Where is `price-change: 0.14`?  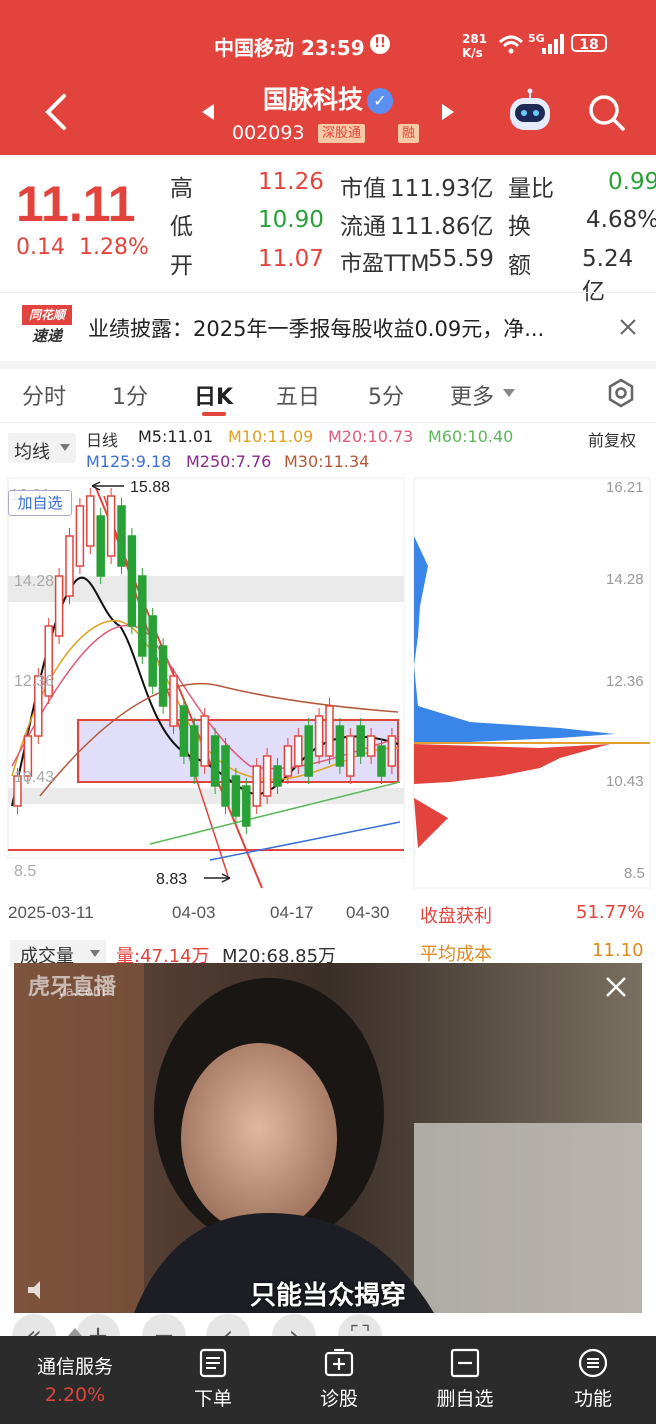
price-change: 0.14 is located at coordinates (40, 247).